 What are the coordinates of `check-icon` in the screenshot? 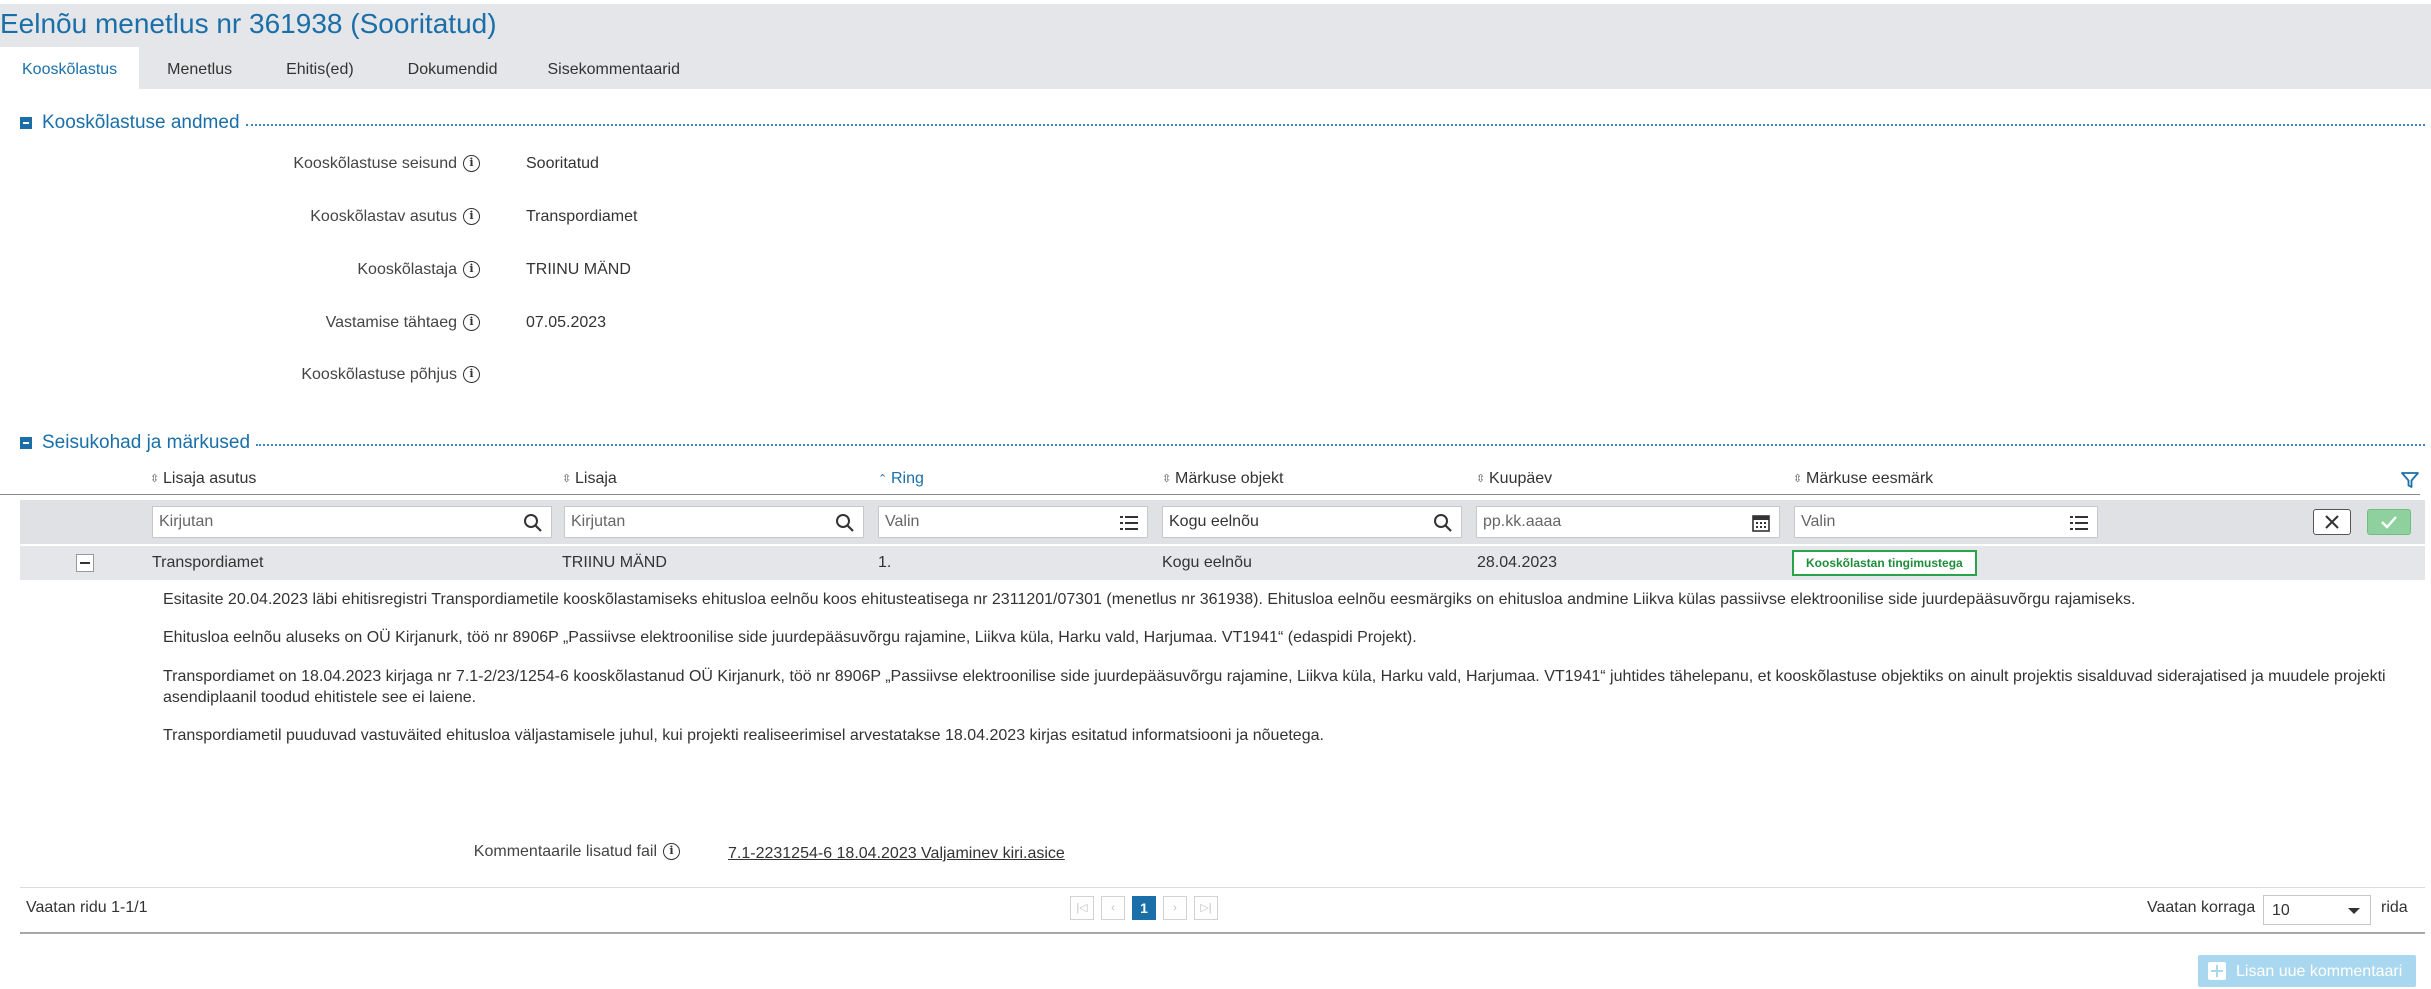 It's located at (2389, 522).